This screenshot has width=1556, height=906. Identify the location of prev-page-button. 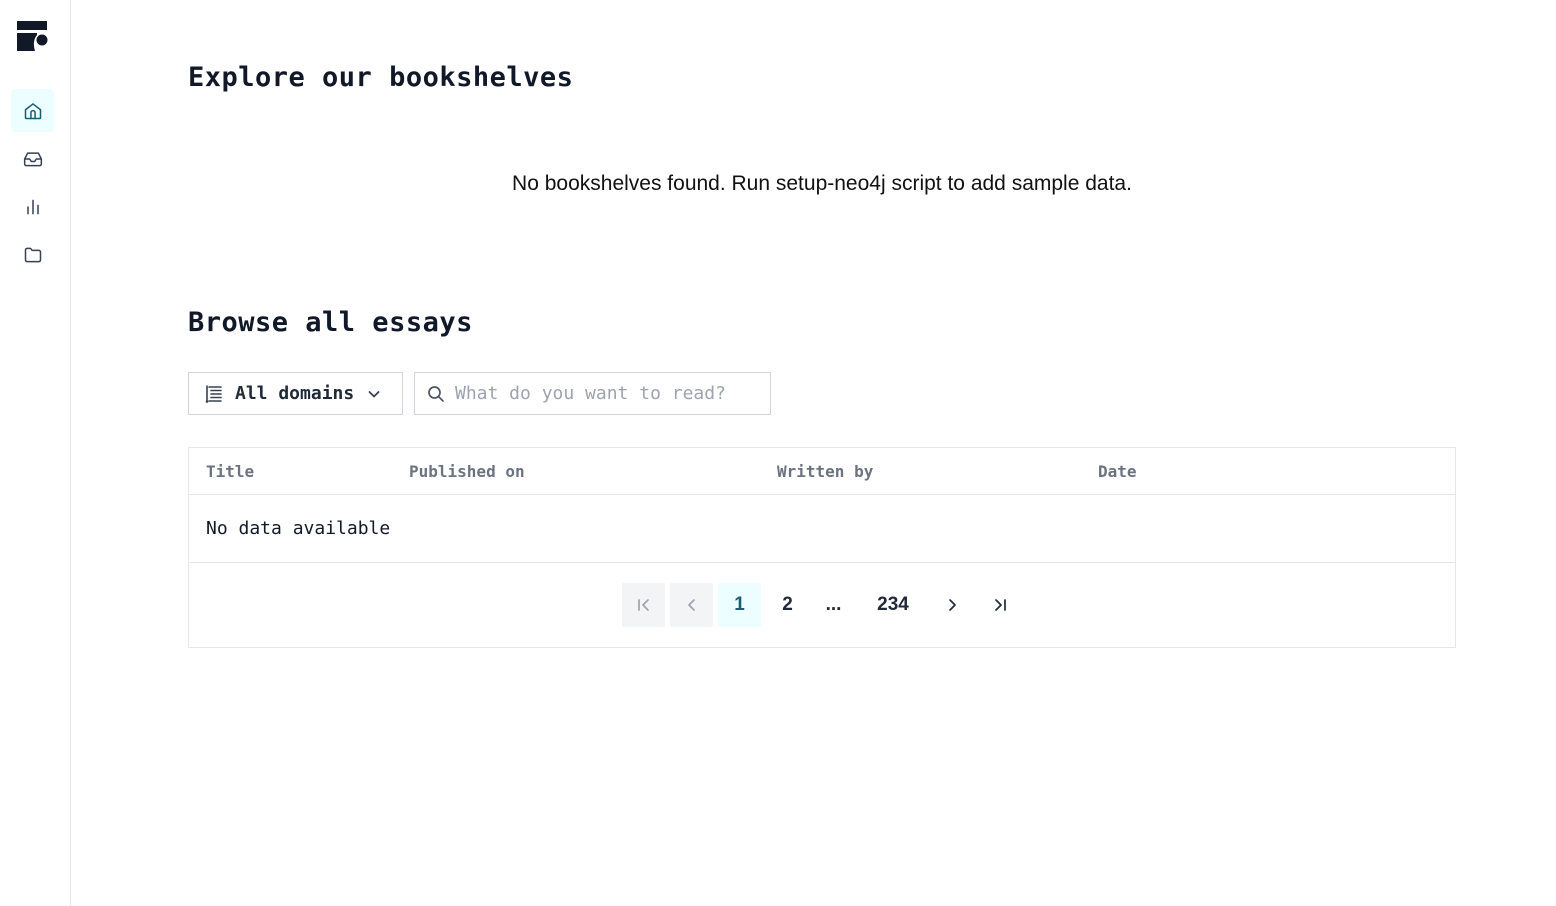
(691, 605).